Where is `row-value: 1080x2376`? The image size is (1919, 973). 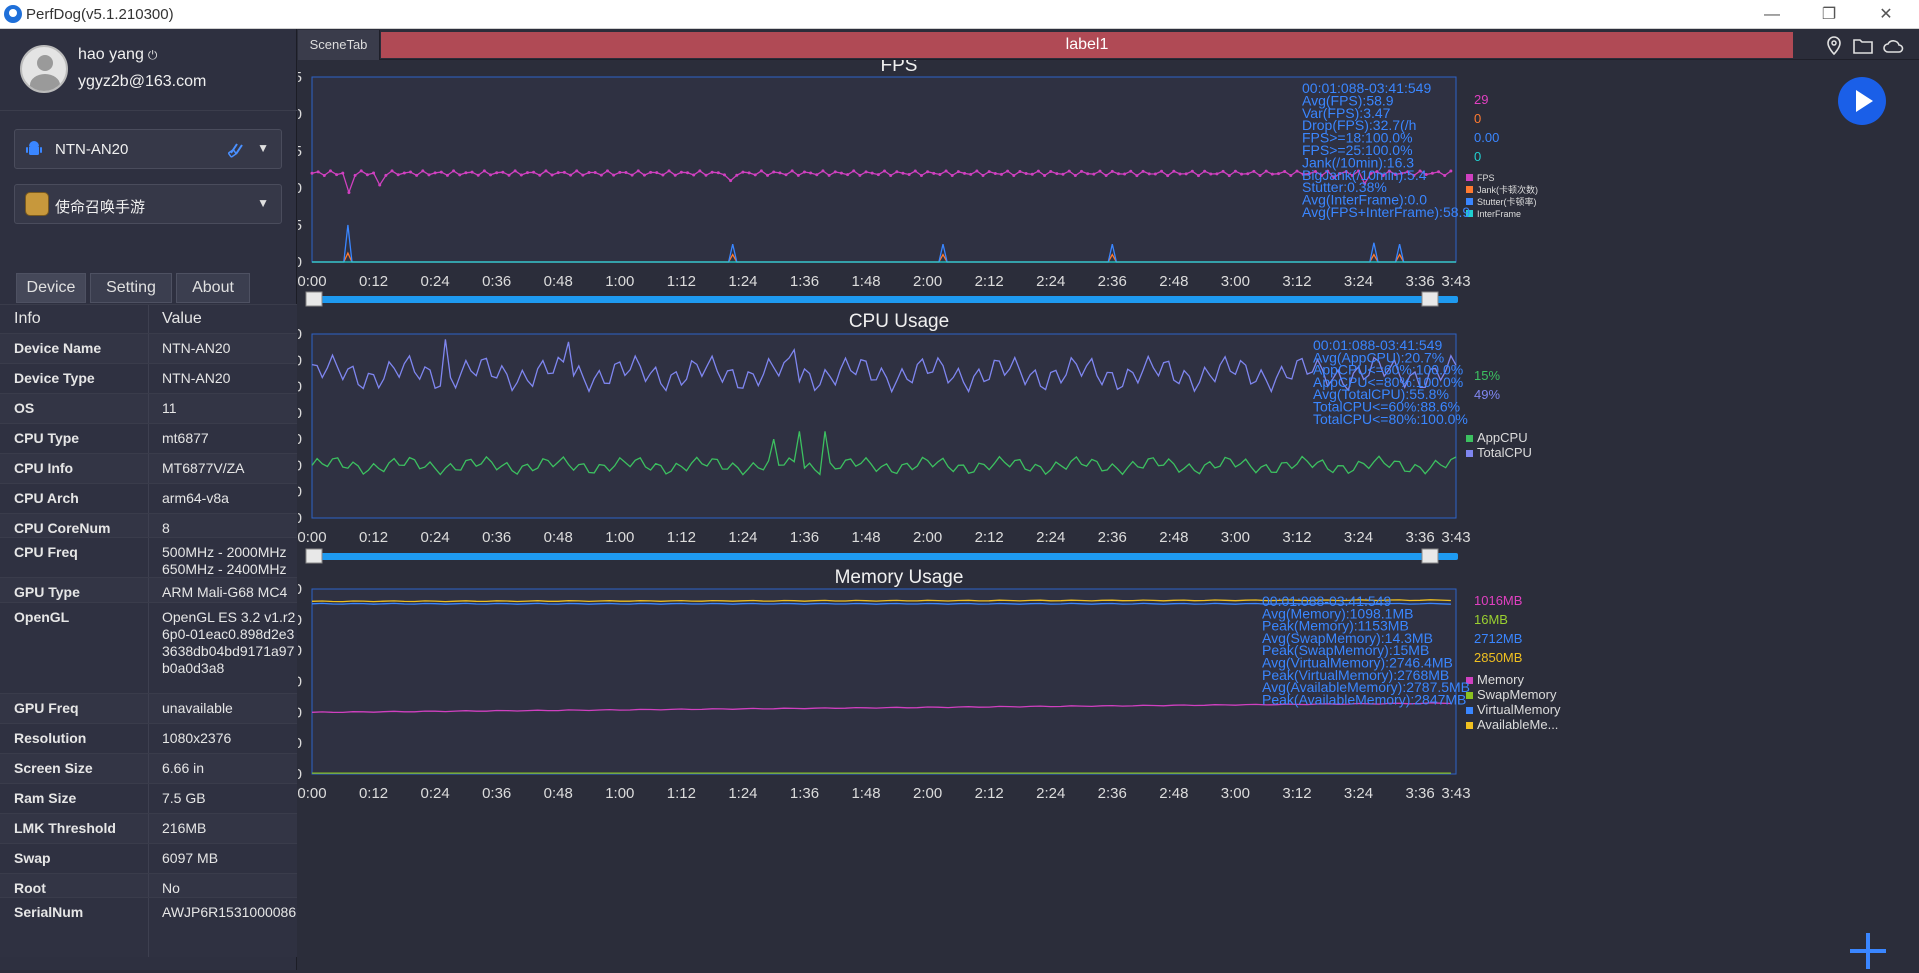 row-value: 1080x2376 is located at coordinates (197, 738).